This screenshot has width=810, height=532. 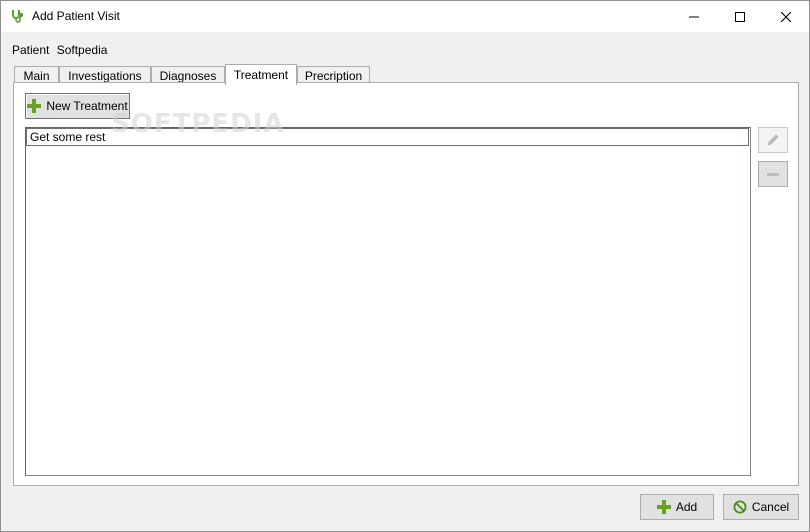 What do you see at coordinates (18, 16) in the screenshot?
I see `stethoscope-icon` at bounding box center [18, 16].